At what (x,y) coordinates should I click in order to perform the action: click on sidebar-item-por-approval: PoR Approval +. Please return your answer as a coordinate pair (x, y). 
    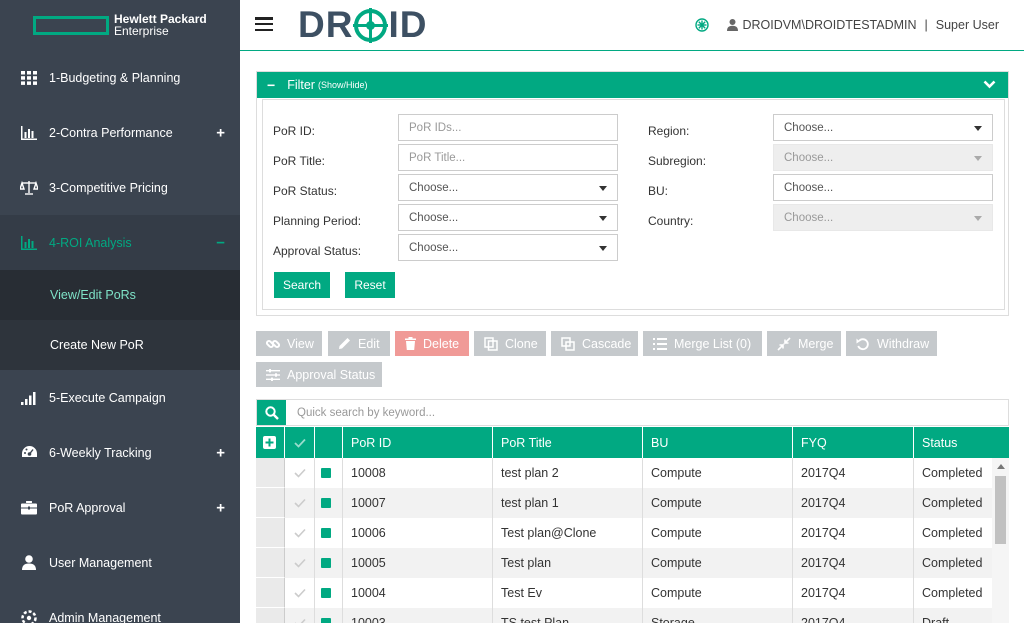
    Looking at the image, I should click on (120, 507).